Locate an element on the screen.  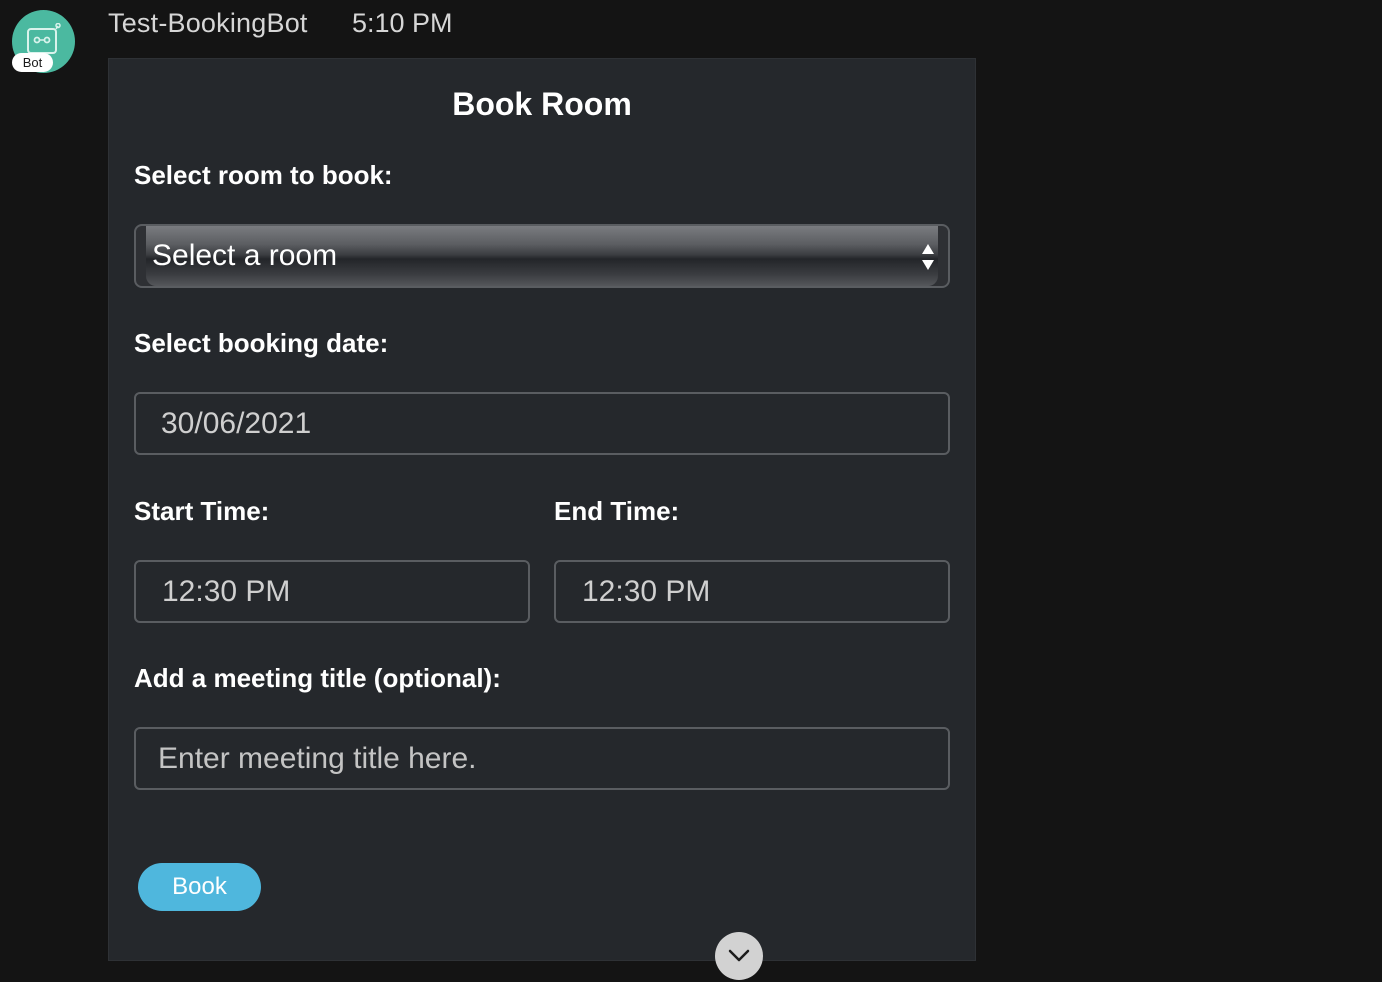
date-value: 30/06/2021 is located at coordinates (236, 423).